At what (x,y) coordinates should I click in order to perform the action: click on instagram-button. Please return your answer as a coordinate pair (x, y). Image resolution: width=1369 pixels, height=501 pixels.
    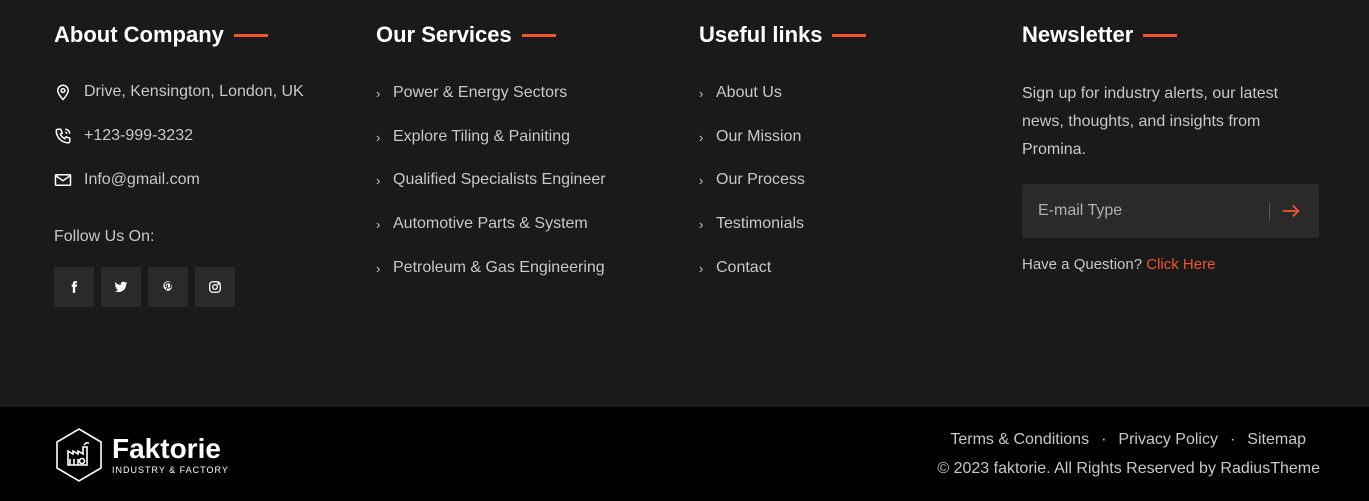
    Looking at the image, I should click on (215, 287).